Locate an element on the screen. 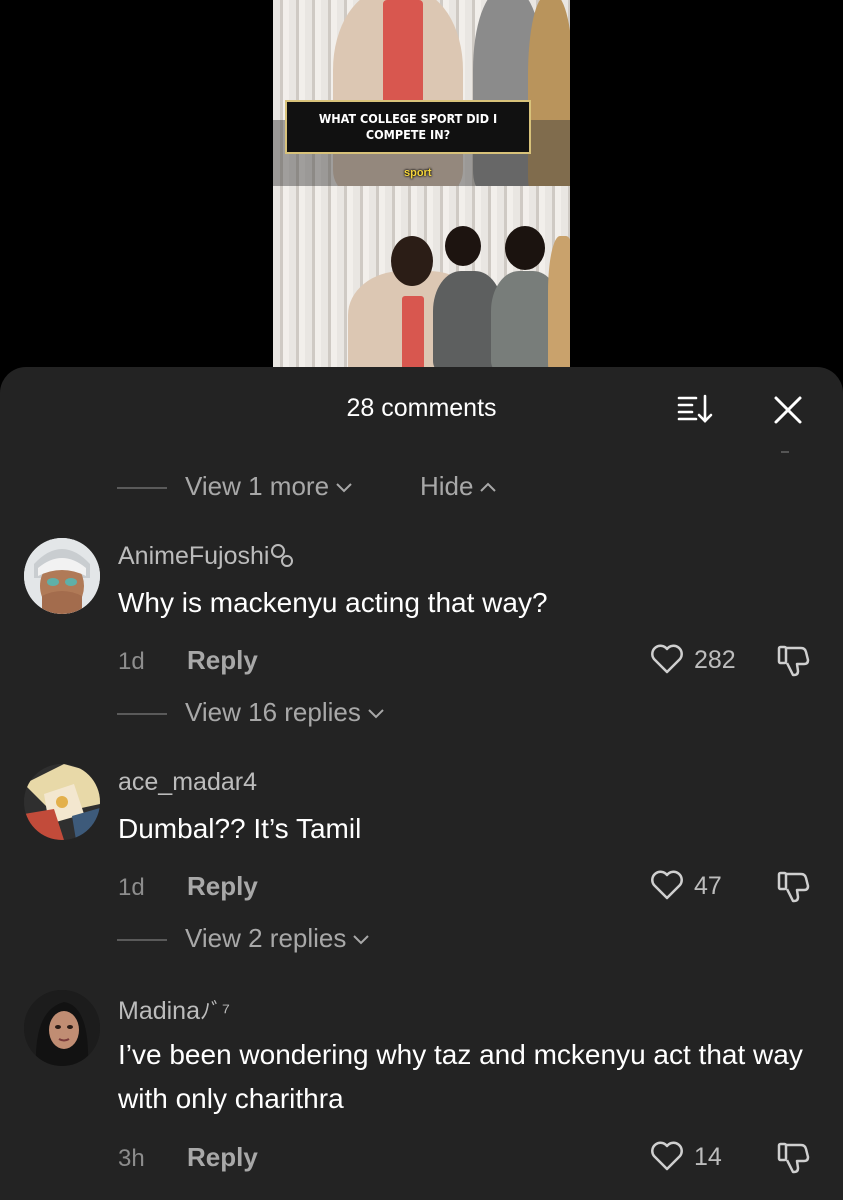  hide-button: Hide is located at coordinates (458, 486).